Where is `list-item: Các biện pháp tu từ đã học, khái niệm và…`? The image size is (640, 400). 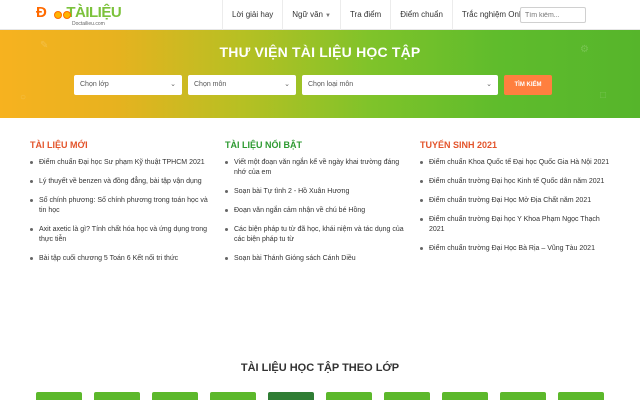
list-item: Các biện pháp tu từ đã học, khái niệm và… is located at coordinates (317, 235).